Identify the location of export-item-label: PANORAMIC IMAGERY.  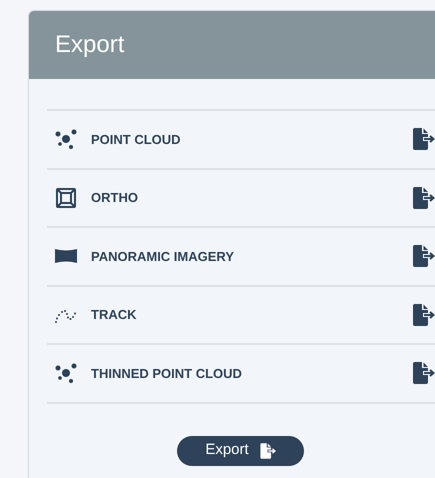
(163, 257).